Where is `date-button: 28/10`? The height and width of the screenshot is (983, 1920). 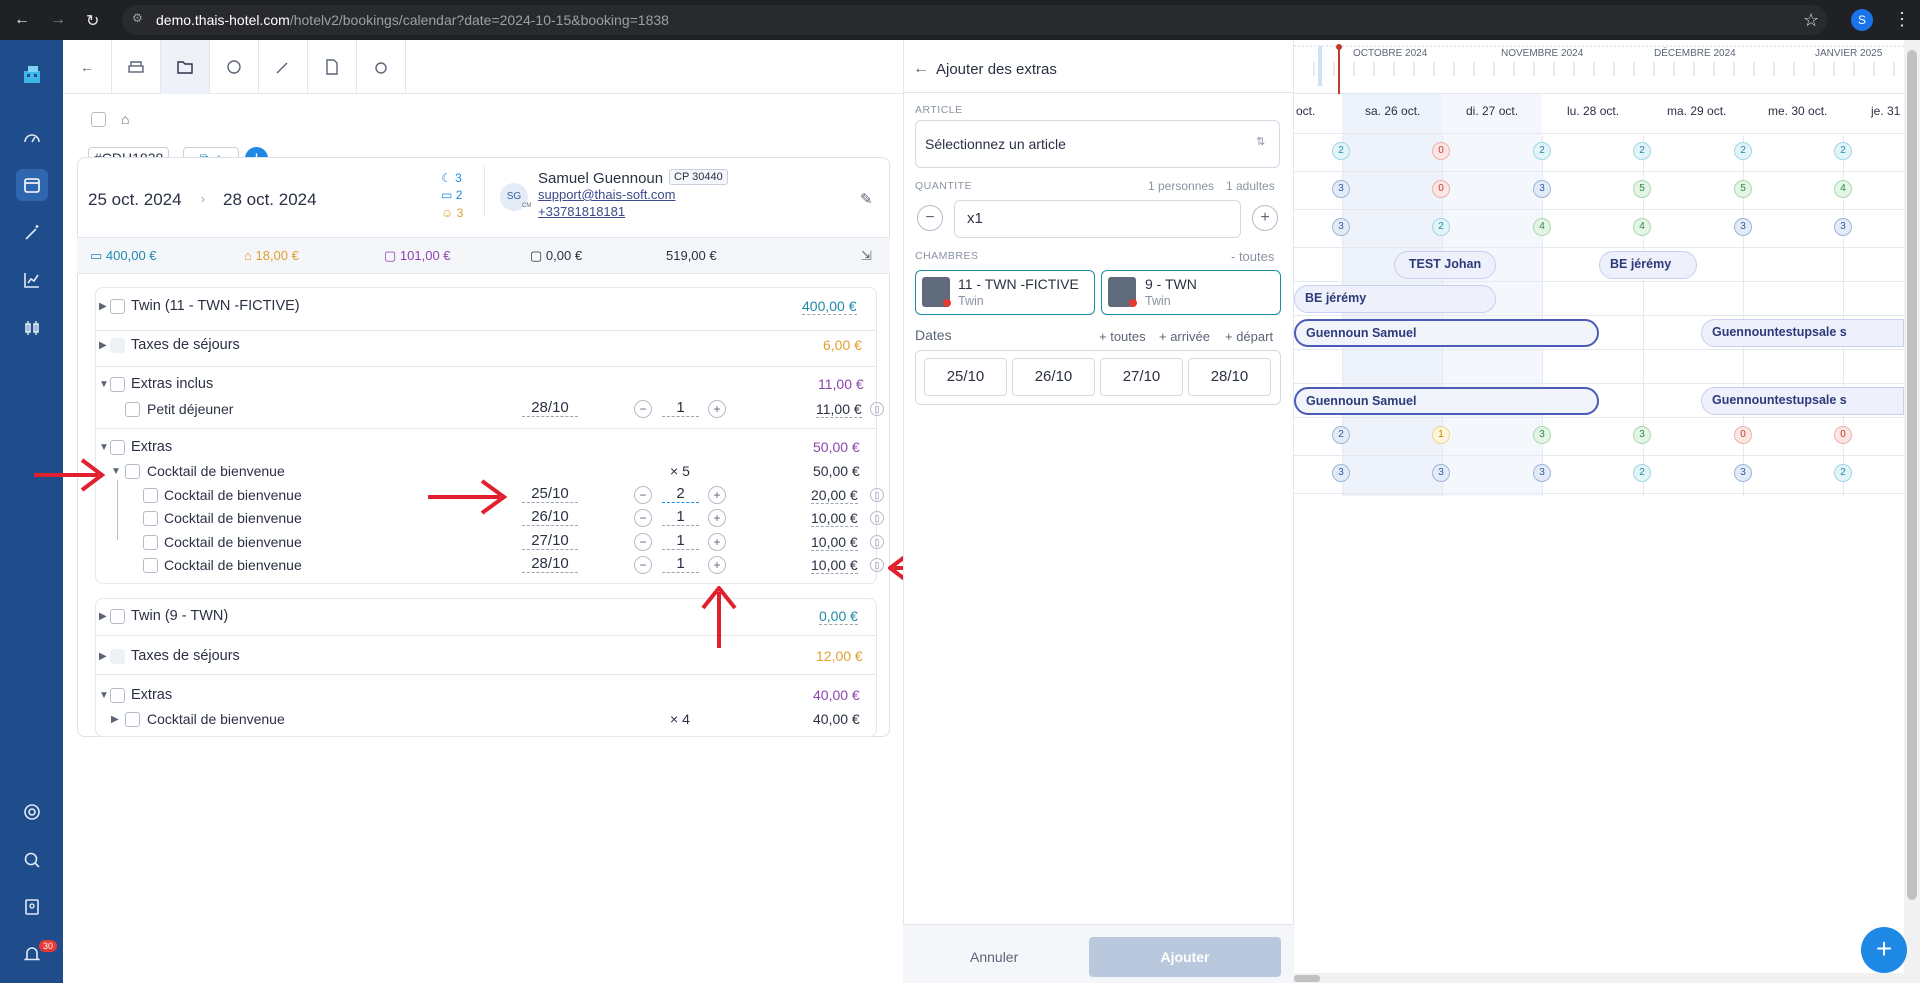 date-button: 28/10 is located at coordinates (1229, 377).